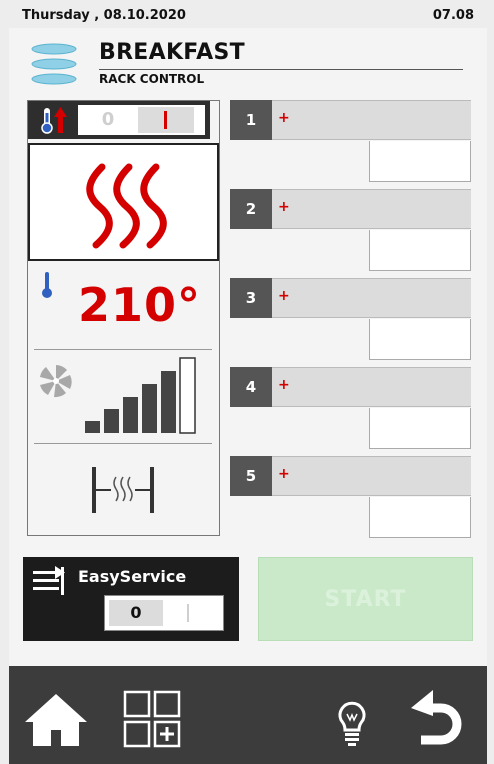 The width and height of the screenshot is (494, 764). I want to click on rack-number: 3, so click(251, 298).